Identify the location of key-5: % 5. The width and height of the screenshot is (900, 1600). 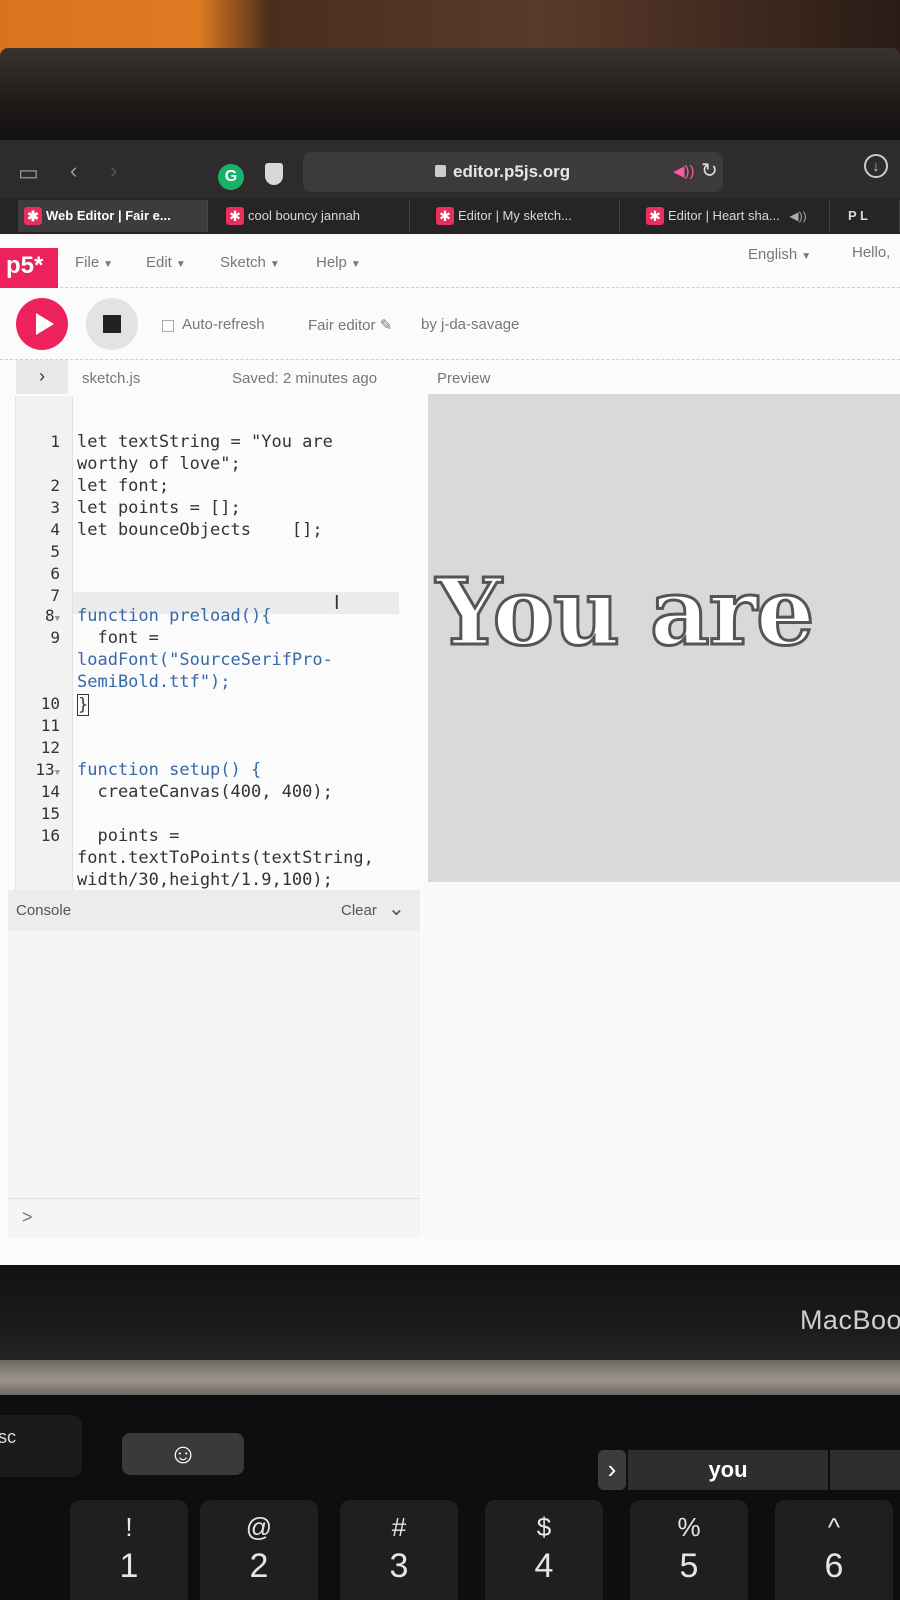
(689, 1550).